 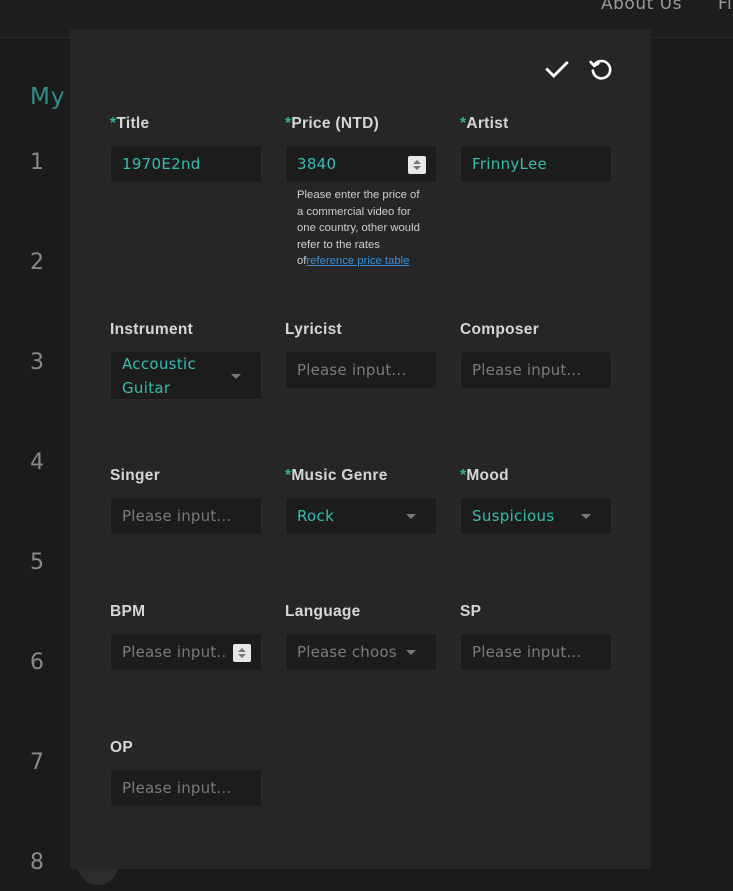 I want to click on row-number: 4, so click(x=37, y=462).